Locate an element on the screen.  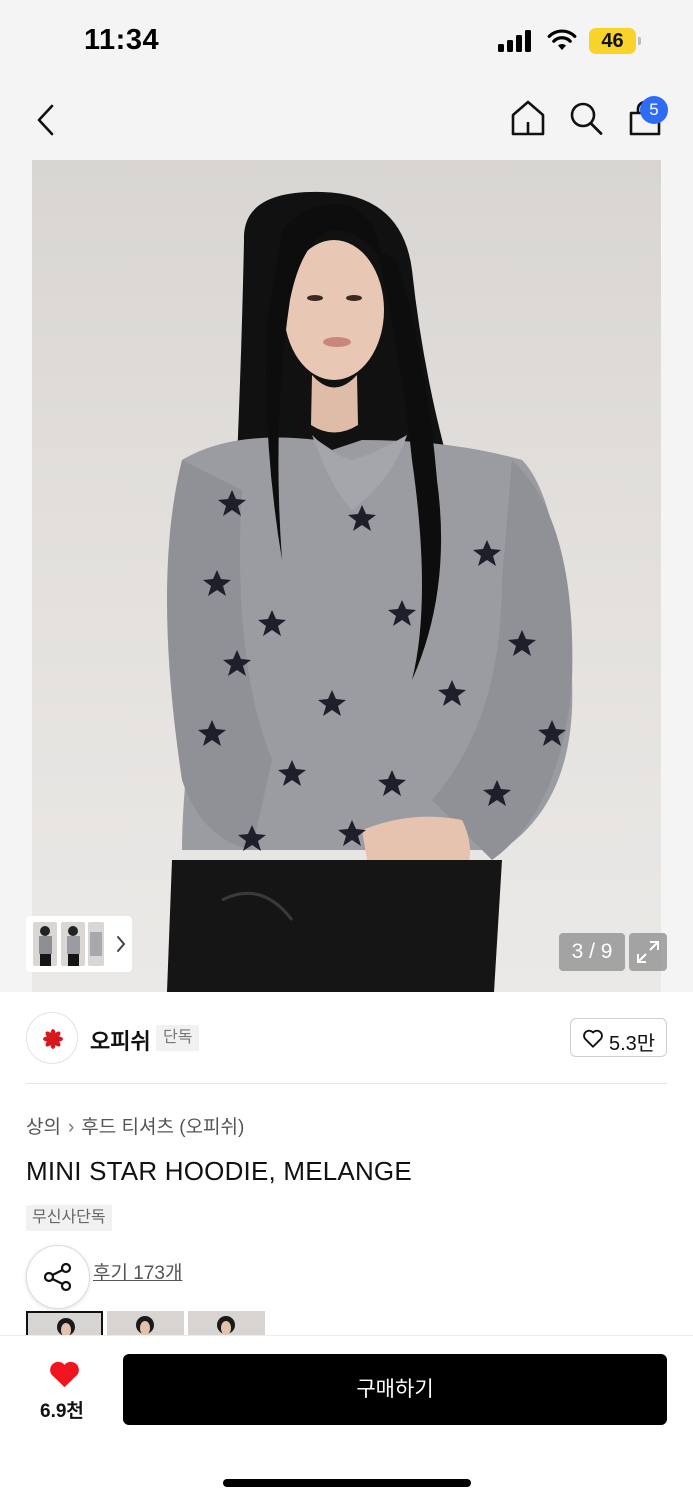
chevron-right-icon: › is located at coordinates (71, 1127).